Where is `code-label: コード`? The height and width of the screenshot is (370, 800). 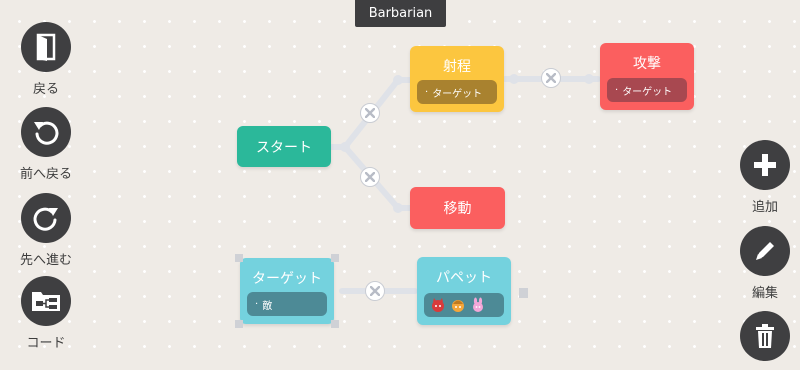 code-label: コード is located at coordinates (46, 343).